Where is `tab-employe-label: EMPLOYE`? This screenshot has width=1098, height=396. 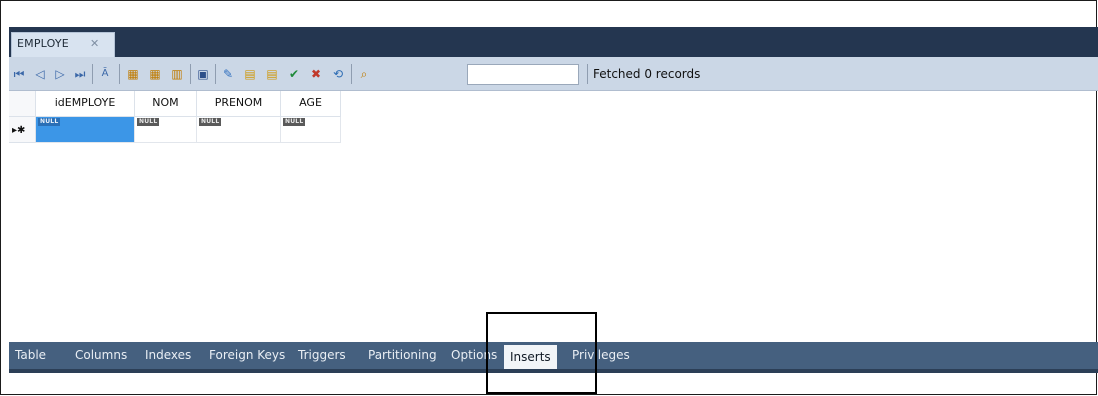
tab-employe-label: EMPLOYE is located at coordinates (43, 43).